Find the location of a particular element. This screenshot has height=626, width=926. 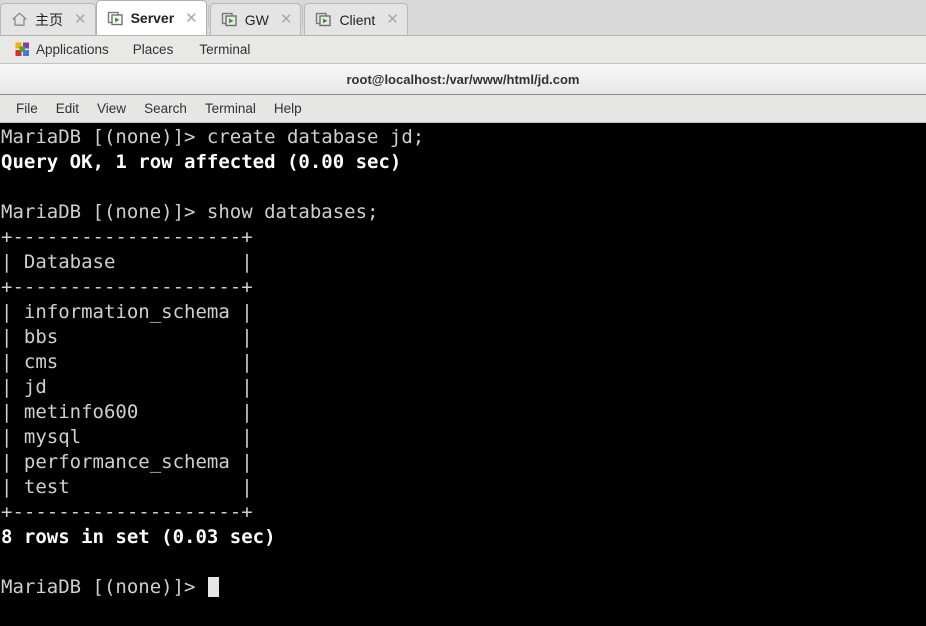

tab-client: Client ✕ is located at coordinates (356, 19).